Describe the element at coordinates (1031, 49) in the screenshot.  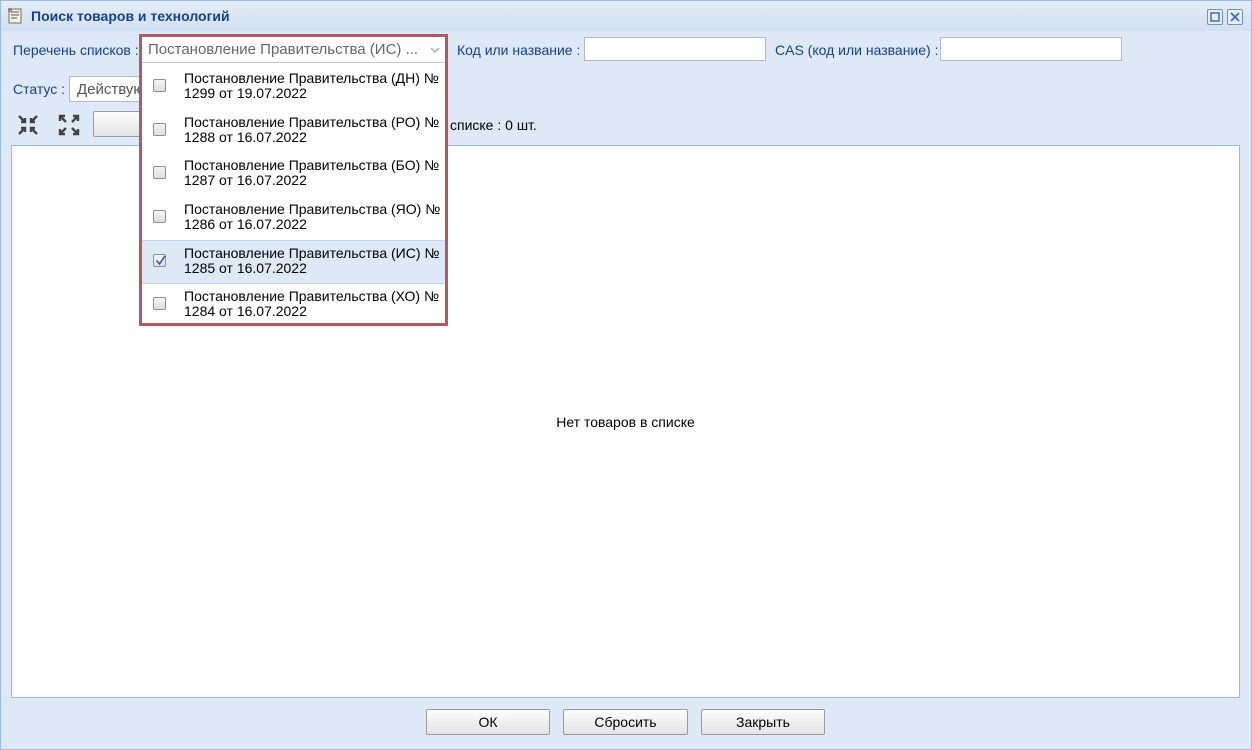
I see `cas-input` at that location.